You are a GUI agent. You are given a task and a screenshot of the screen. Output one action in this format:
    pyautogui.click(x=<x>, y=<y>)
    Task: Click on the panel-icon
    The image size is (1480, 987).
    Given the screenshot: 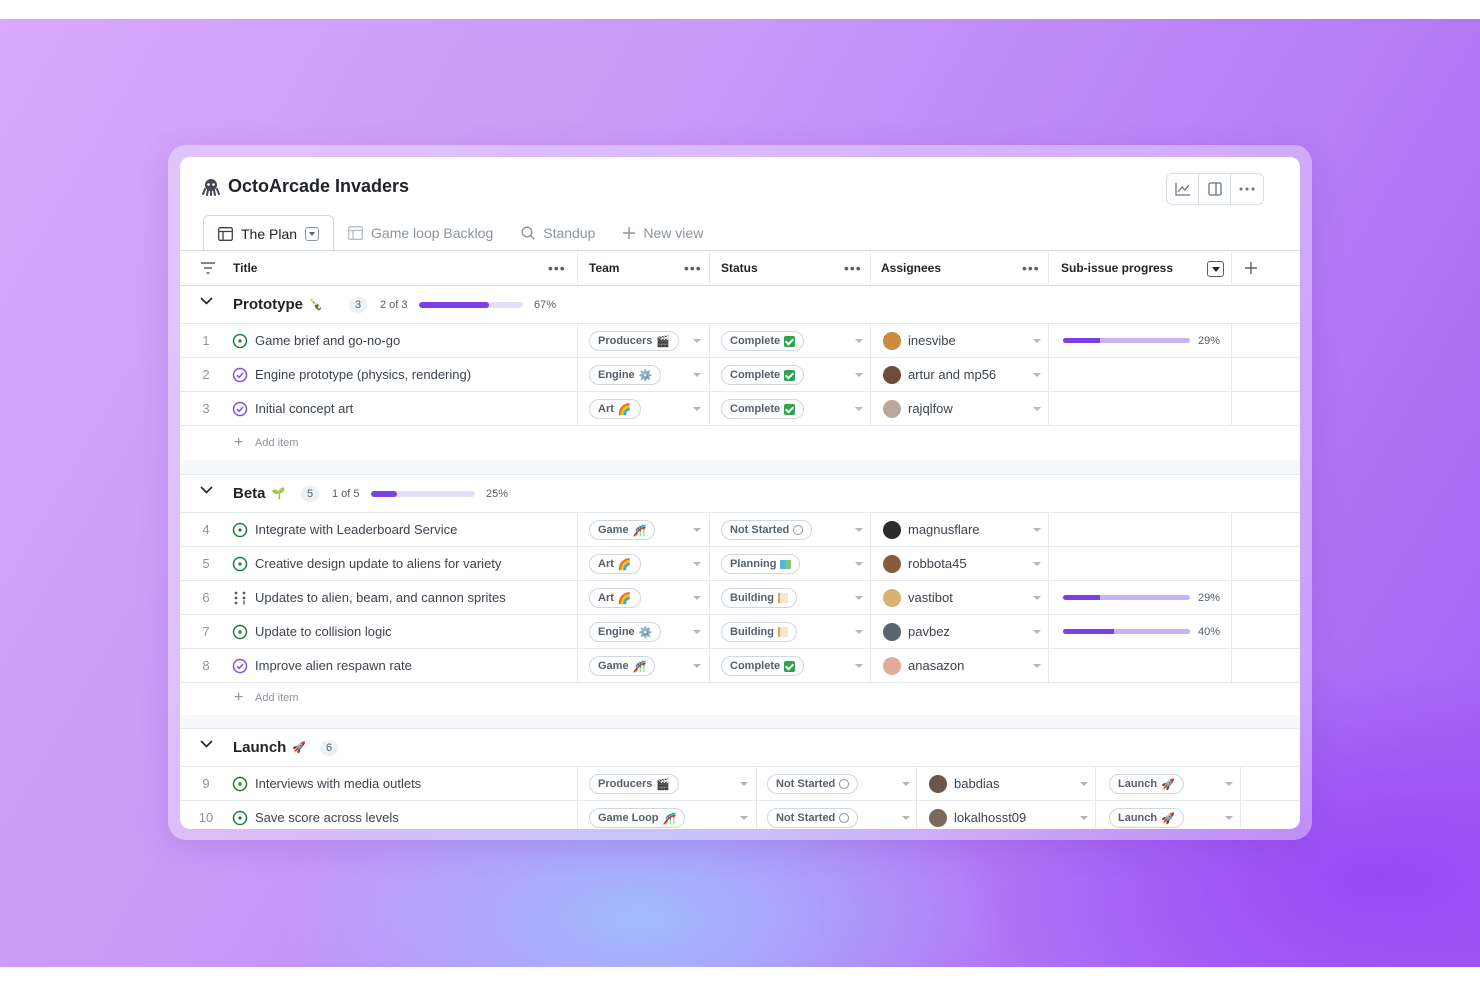 What is the action you would take?
    pyautogui.click(x=1215, y=189)
    